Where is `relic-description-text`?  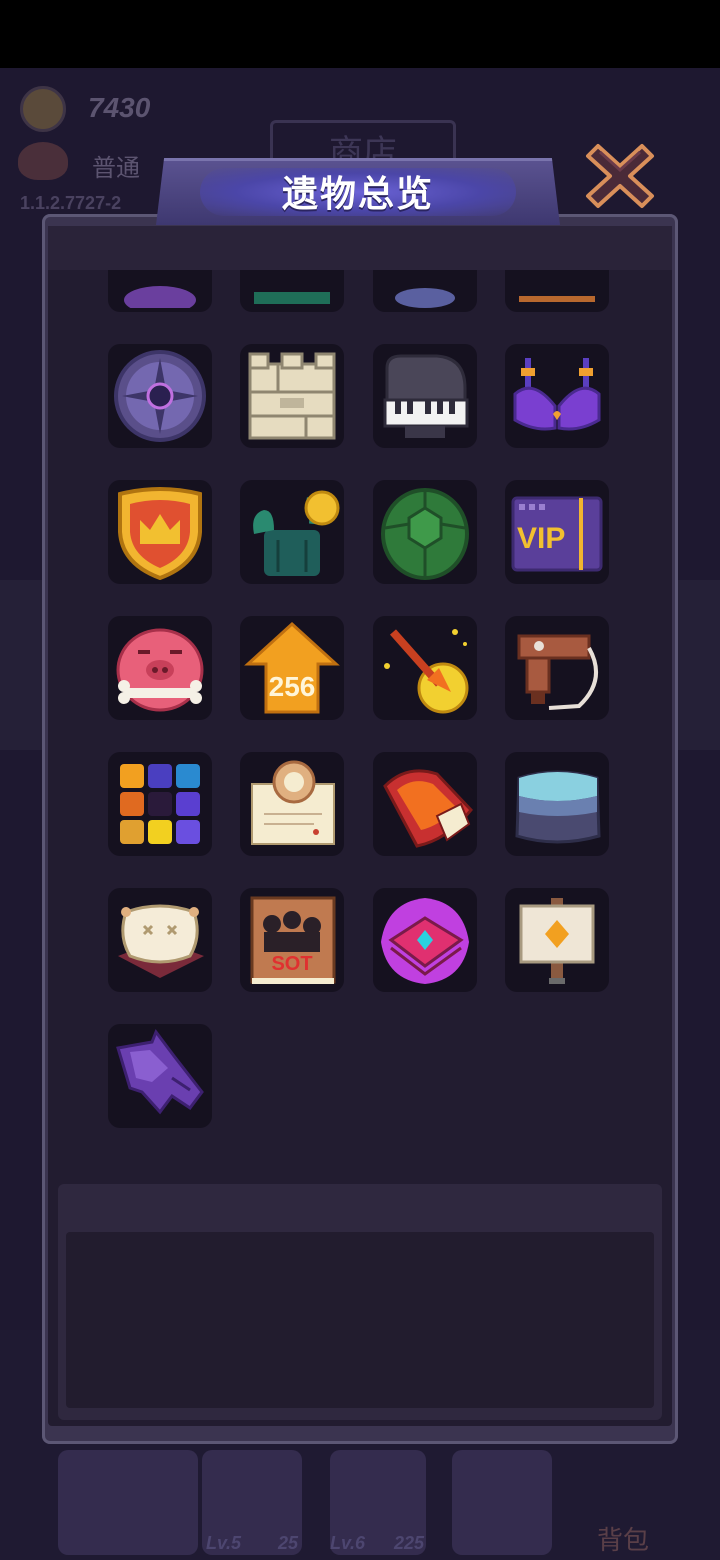 relic-description-text is located at coordinates (360, 1320).